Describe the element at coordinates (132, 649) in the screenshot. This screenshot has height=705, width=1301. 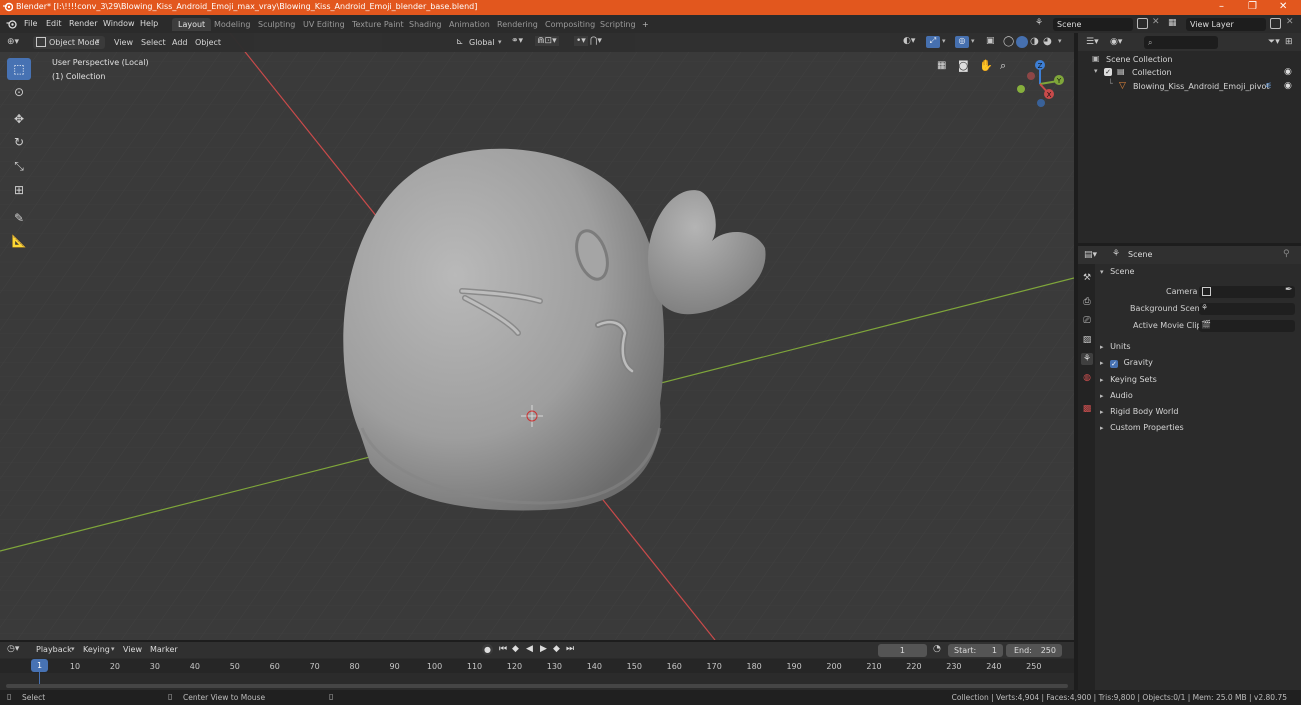
I see `menu-timeline-view: View` at that location.